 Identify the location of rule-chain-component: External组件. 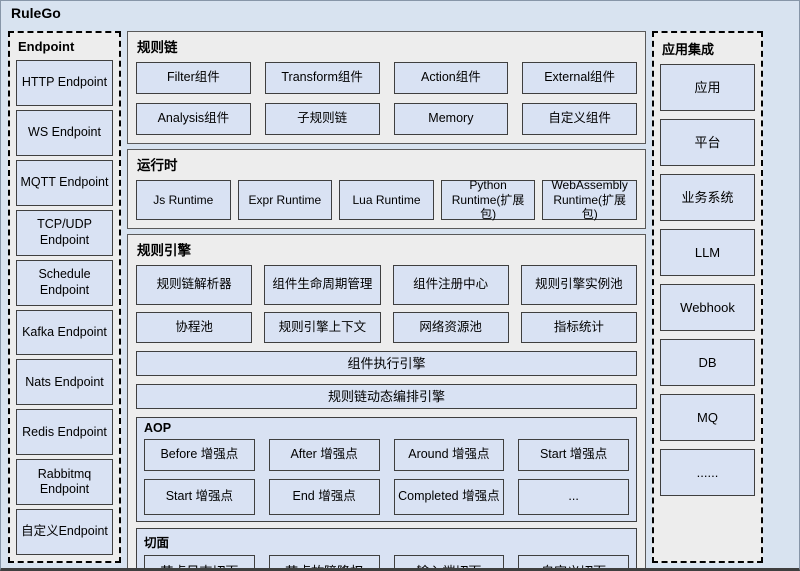
(579, 78).